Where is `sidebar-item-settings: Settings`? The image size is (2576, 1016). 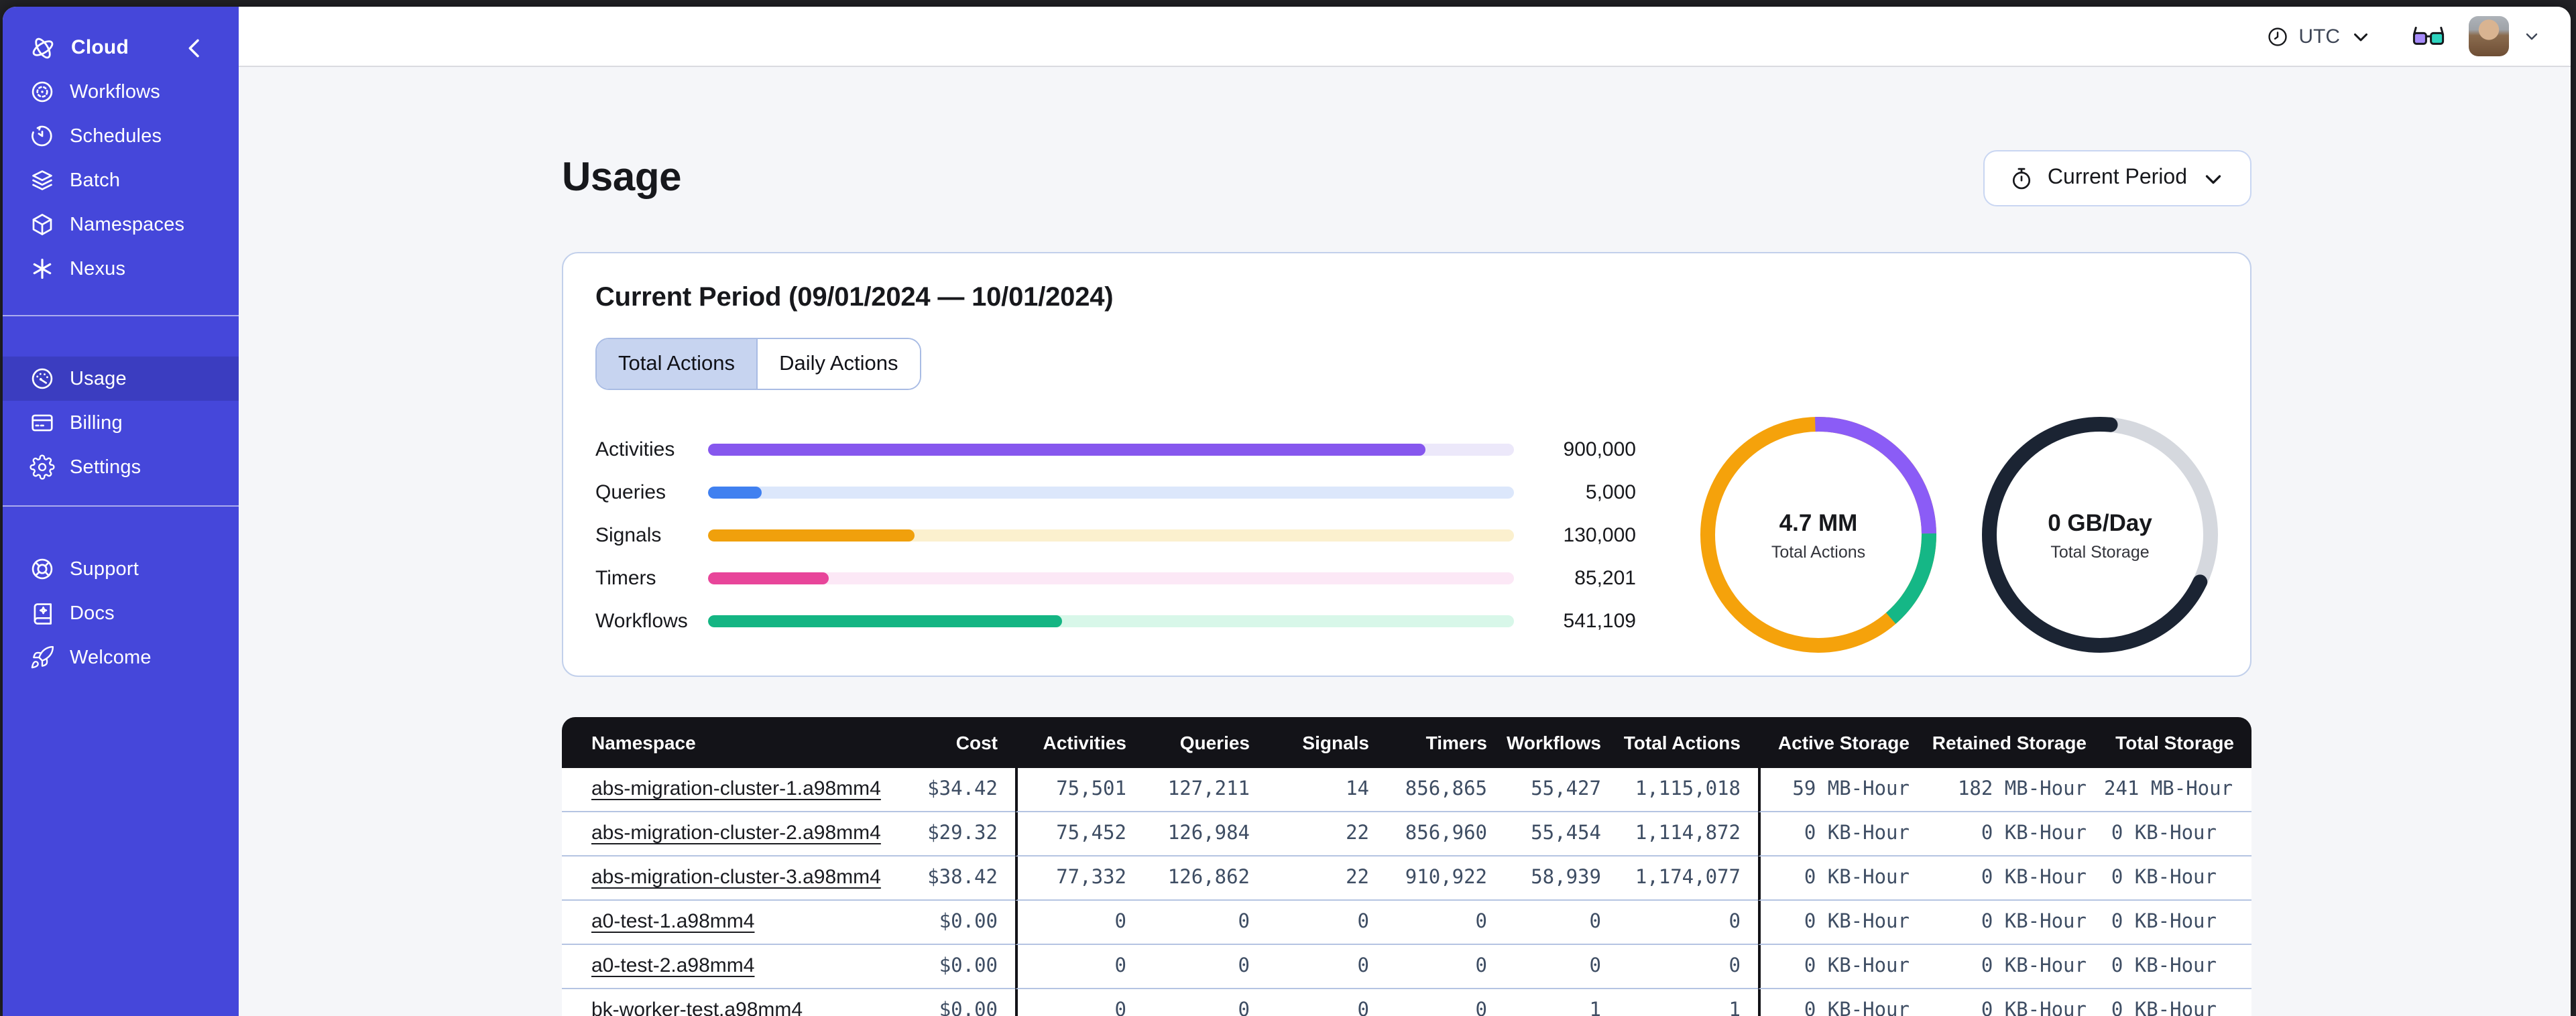
sidebar-item-settings: Settings is located at coordinates (121, 467).